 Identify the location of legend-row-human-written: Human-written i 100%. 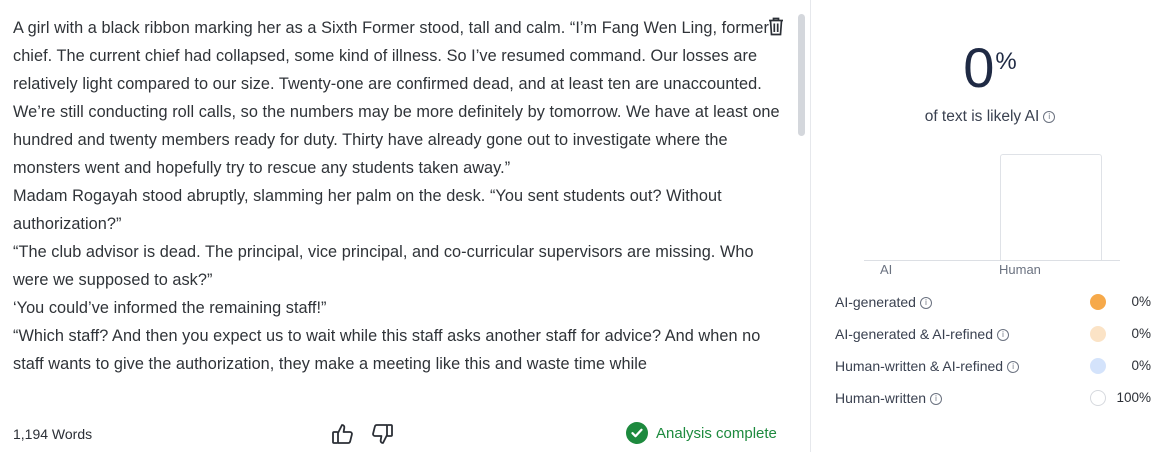
(990, 398).